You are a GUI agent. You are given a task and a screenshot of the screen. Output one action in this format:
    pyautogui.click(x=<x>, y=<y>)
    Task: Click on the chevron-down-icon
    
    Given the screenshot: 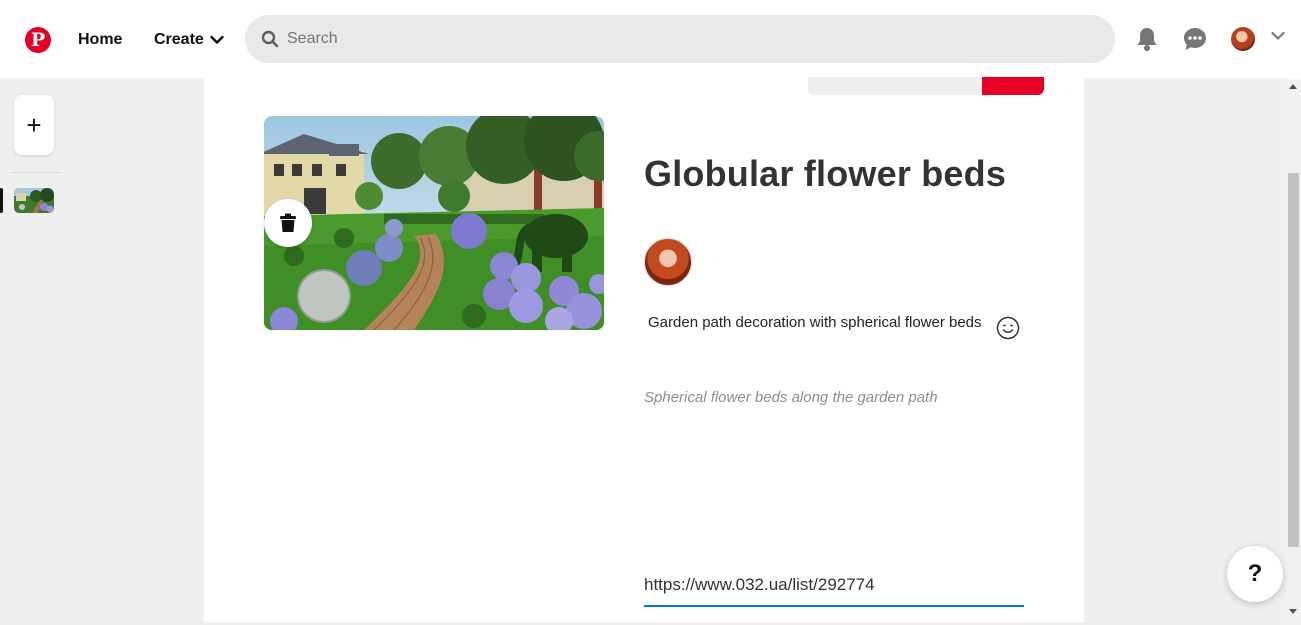 What is the action you would take?
    pyautogui.click(x=217, y=39)
    